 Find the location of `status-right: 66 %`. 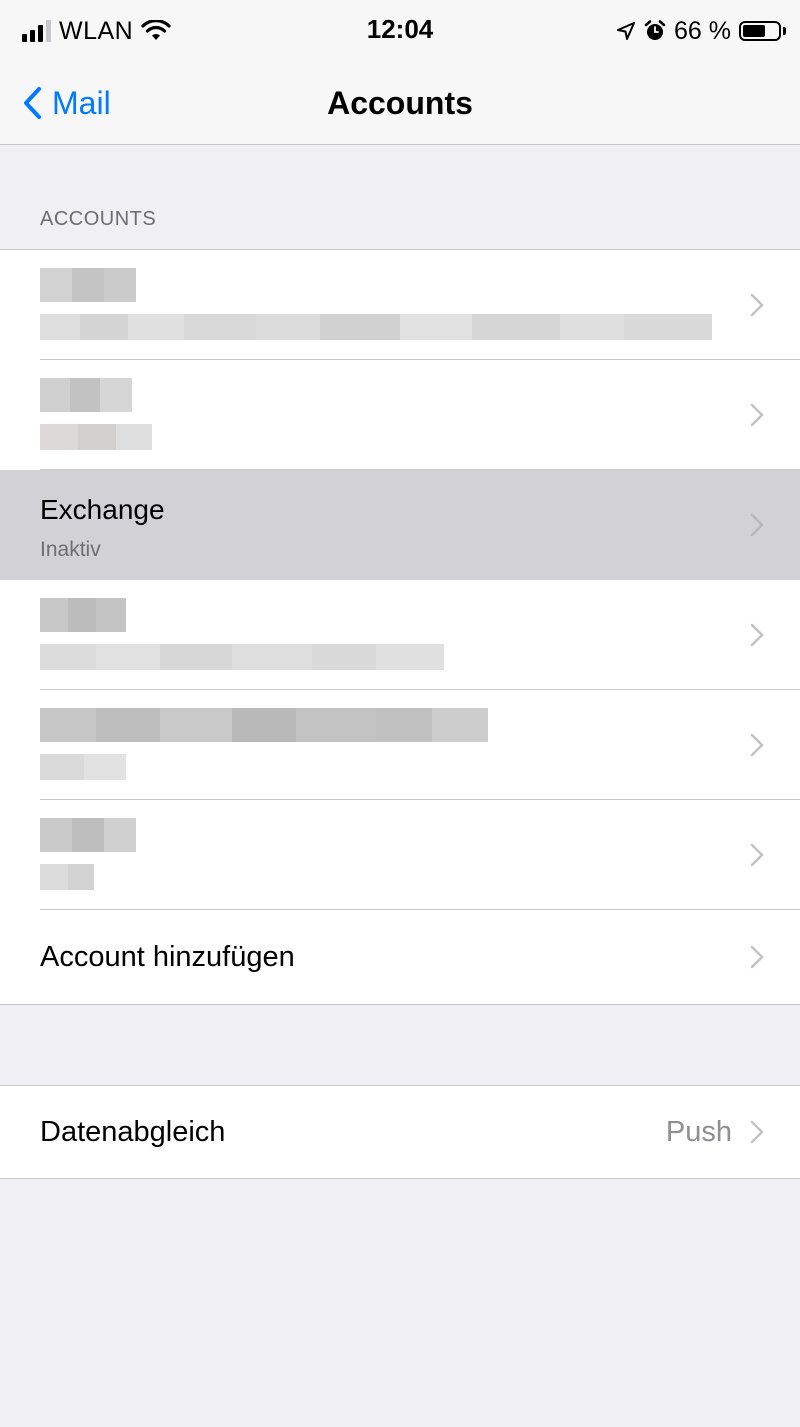

status-right: 66 % is located at coordinates (701, 31).